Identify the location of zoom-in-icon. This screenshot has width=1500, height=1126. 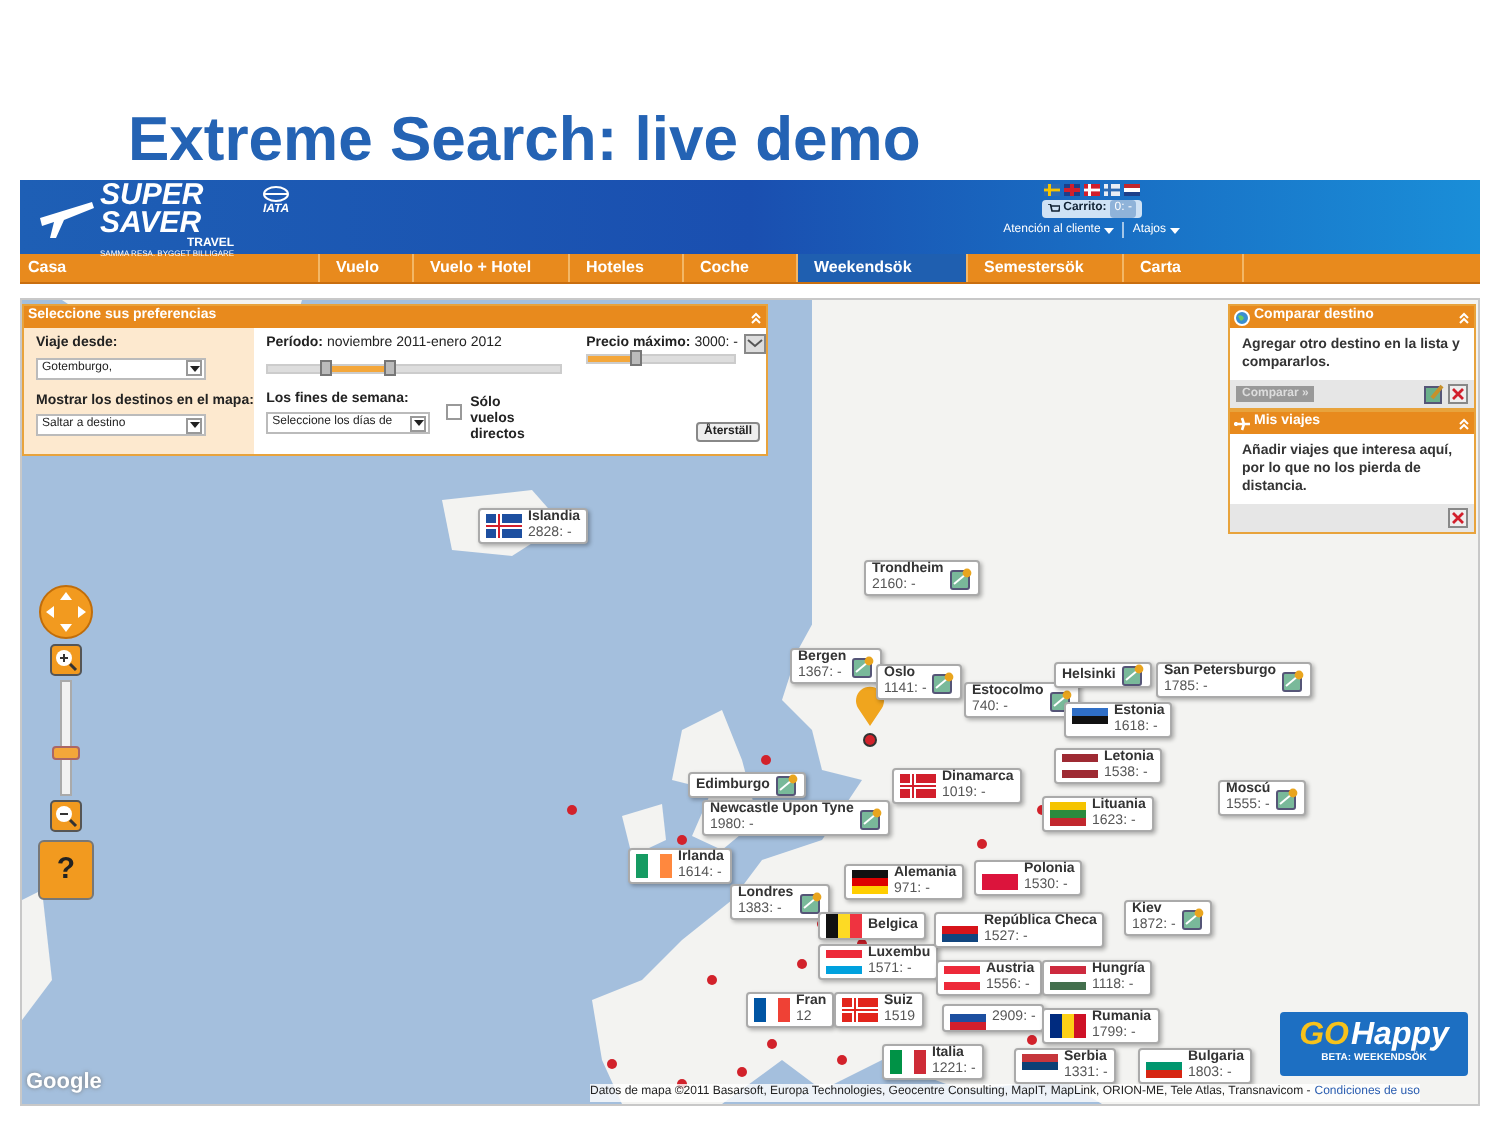
(66, 660).